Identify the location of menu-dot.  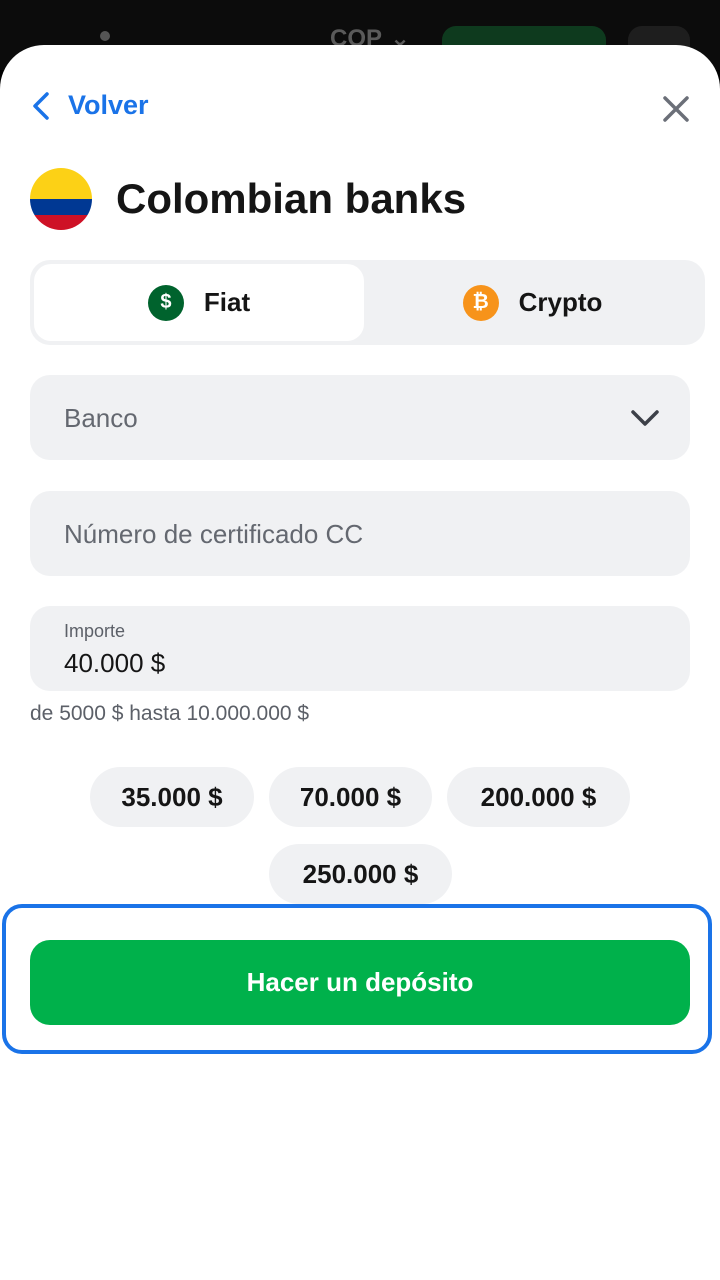
(105, 36).